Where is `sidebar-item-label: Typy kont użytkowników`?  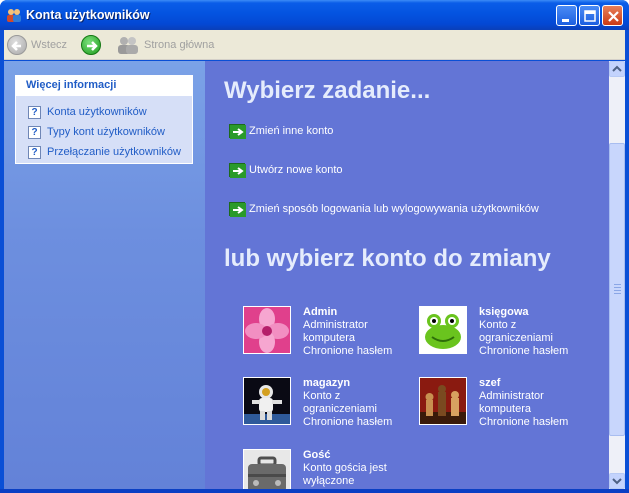 sidebar-item-label: Typy kont użytkowników is located at coordinates (106, 132).